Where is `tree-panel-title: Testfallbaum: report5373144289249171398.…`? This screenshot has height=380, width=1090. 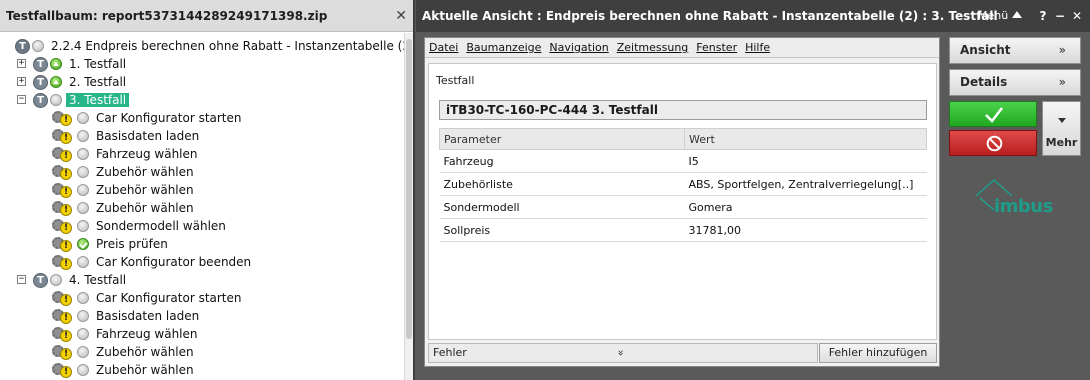
tree-panel-title: Testfallbaum: report5373144289249171398.… is located at coordinates (206, 16).